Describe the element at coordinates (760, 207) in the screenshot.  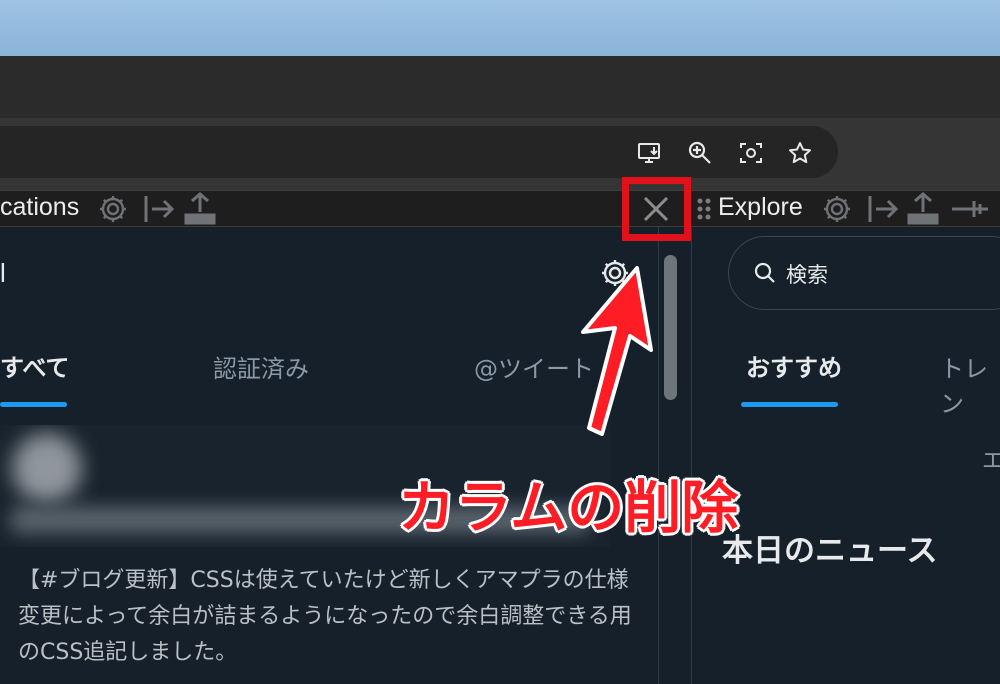
I see `column-title-explore: Explore` at that location.